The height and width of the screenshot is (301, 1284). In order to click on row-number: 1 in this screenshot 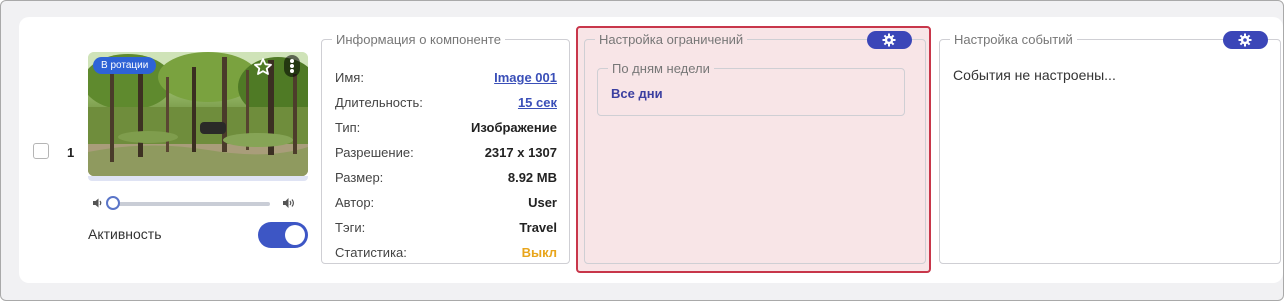, I will do `click(71, 152)`.